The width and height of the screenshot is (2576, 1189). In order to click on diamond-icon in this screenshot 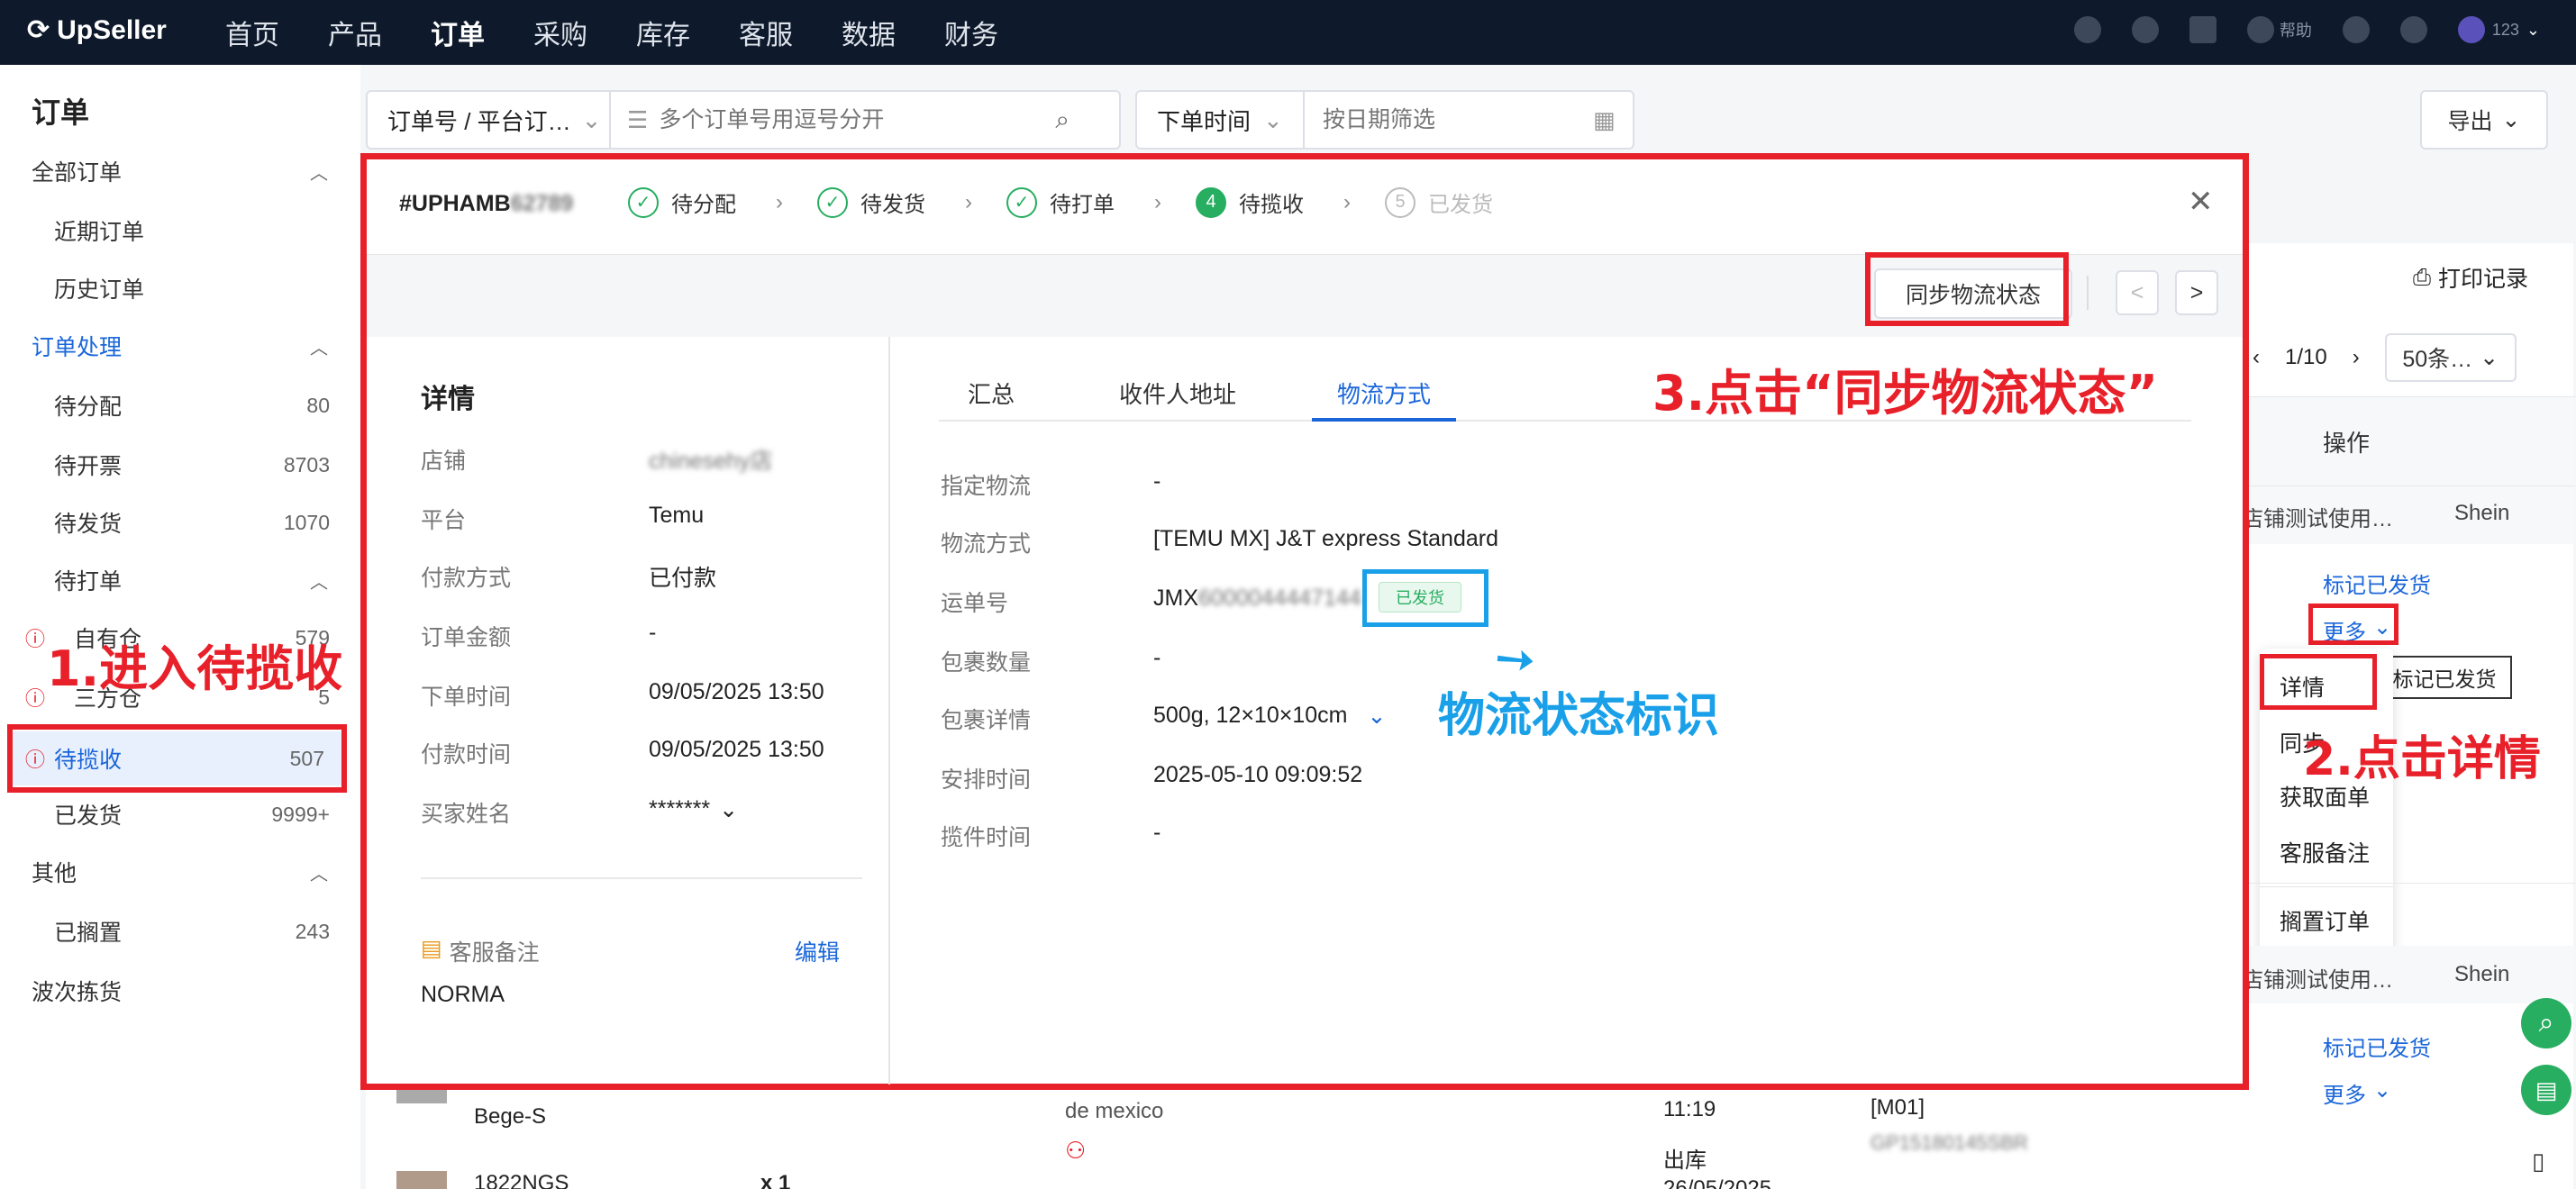, I will do `click(2471, 30)`.